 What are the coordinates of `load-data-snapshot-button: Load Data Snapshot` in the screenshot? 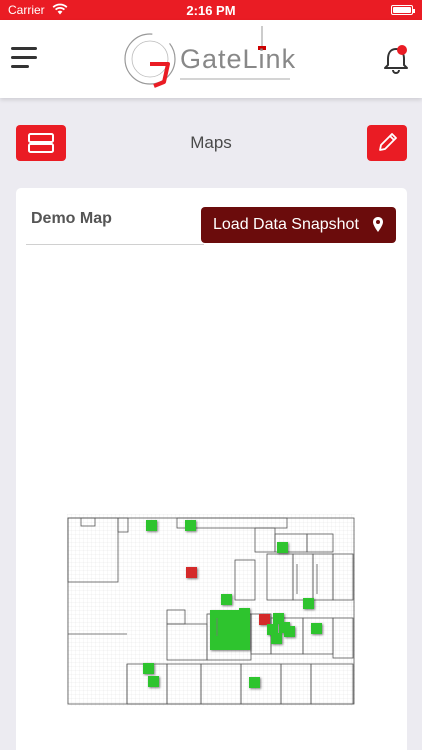 It's located at (298, 225).